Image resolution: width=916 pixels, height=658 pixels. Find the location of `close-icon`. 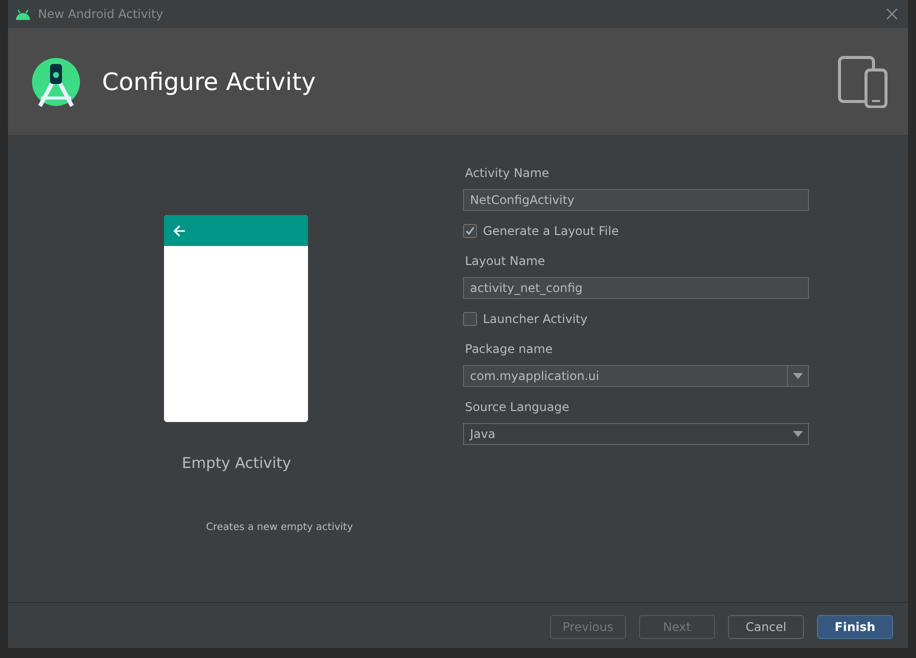

close-icon is located at coordinates (892, 14).